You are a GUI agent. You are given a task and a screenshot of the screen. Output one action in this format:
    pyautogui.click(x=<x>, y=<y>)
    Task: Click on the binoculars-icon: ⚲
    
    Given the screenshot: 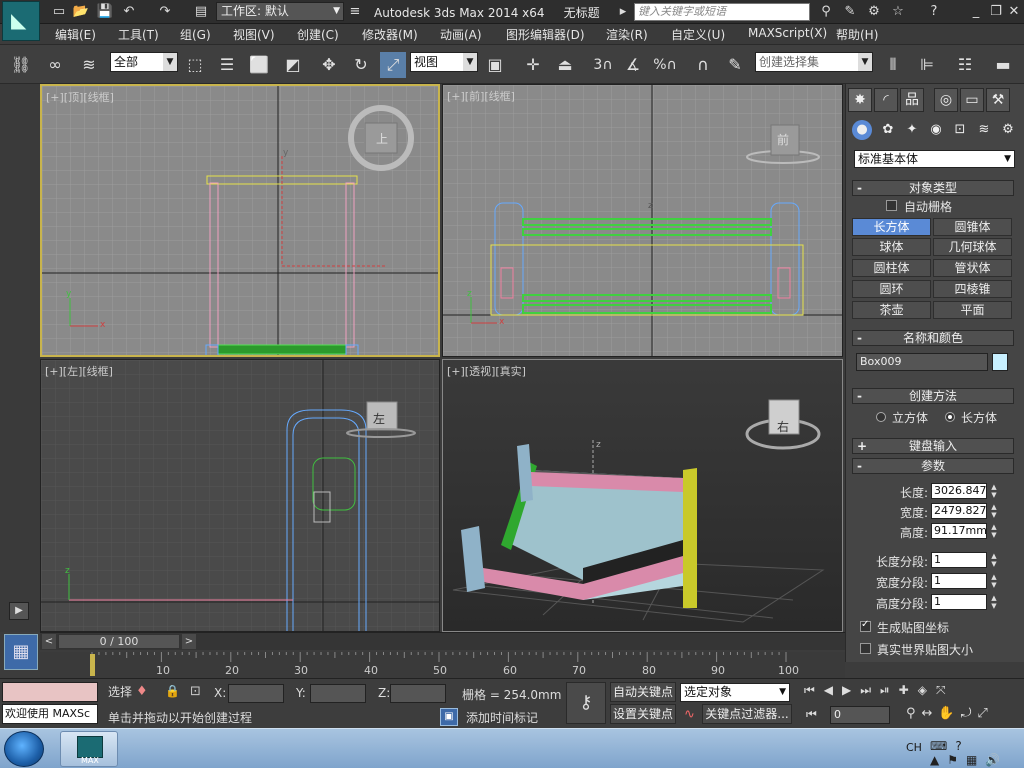 What is the action you would take?
    pyautogui.click(x=826, y=12)
    